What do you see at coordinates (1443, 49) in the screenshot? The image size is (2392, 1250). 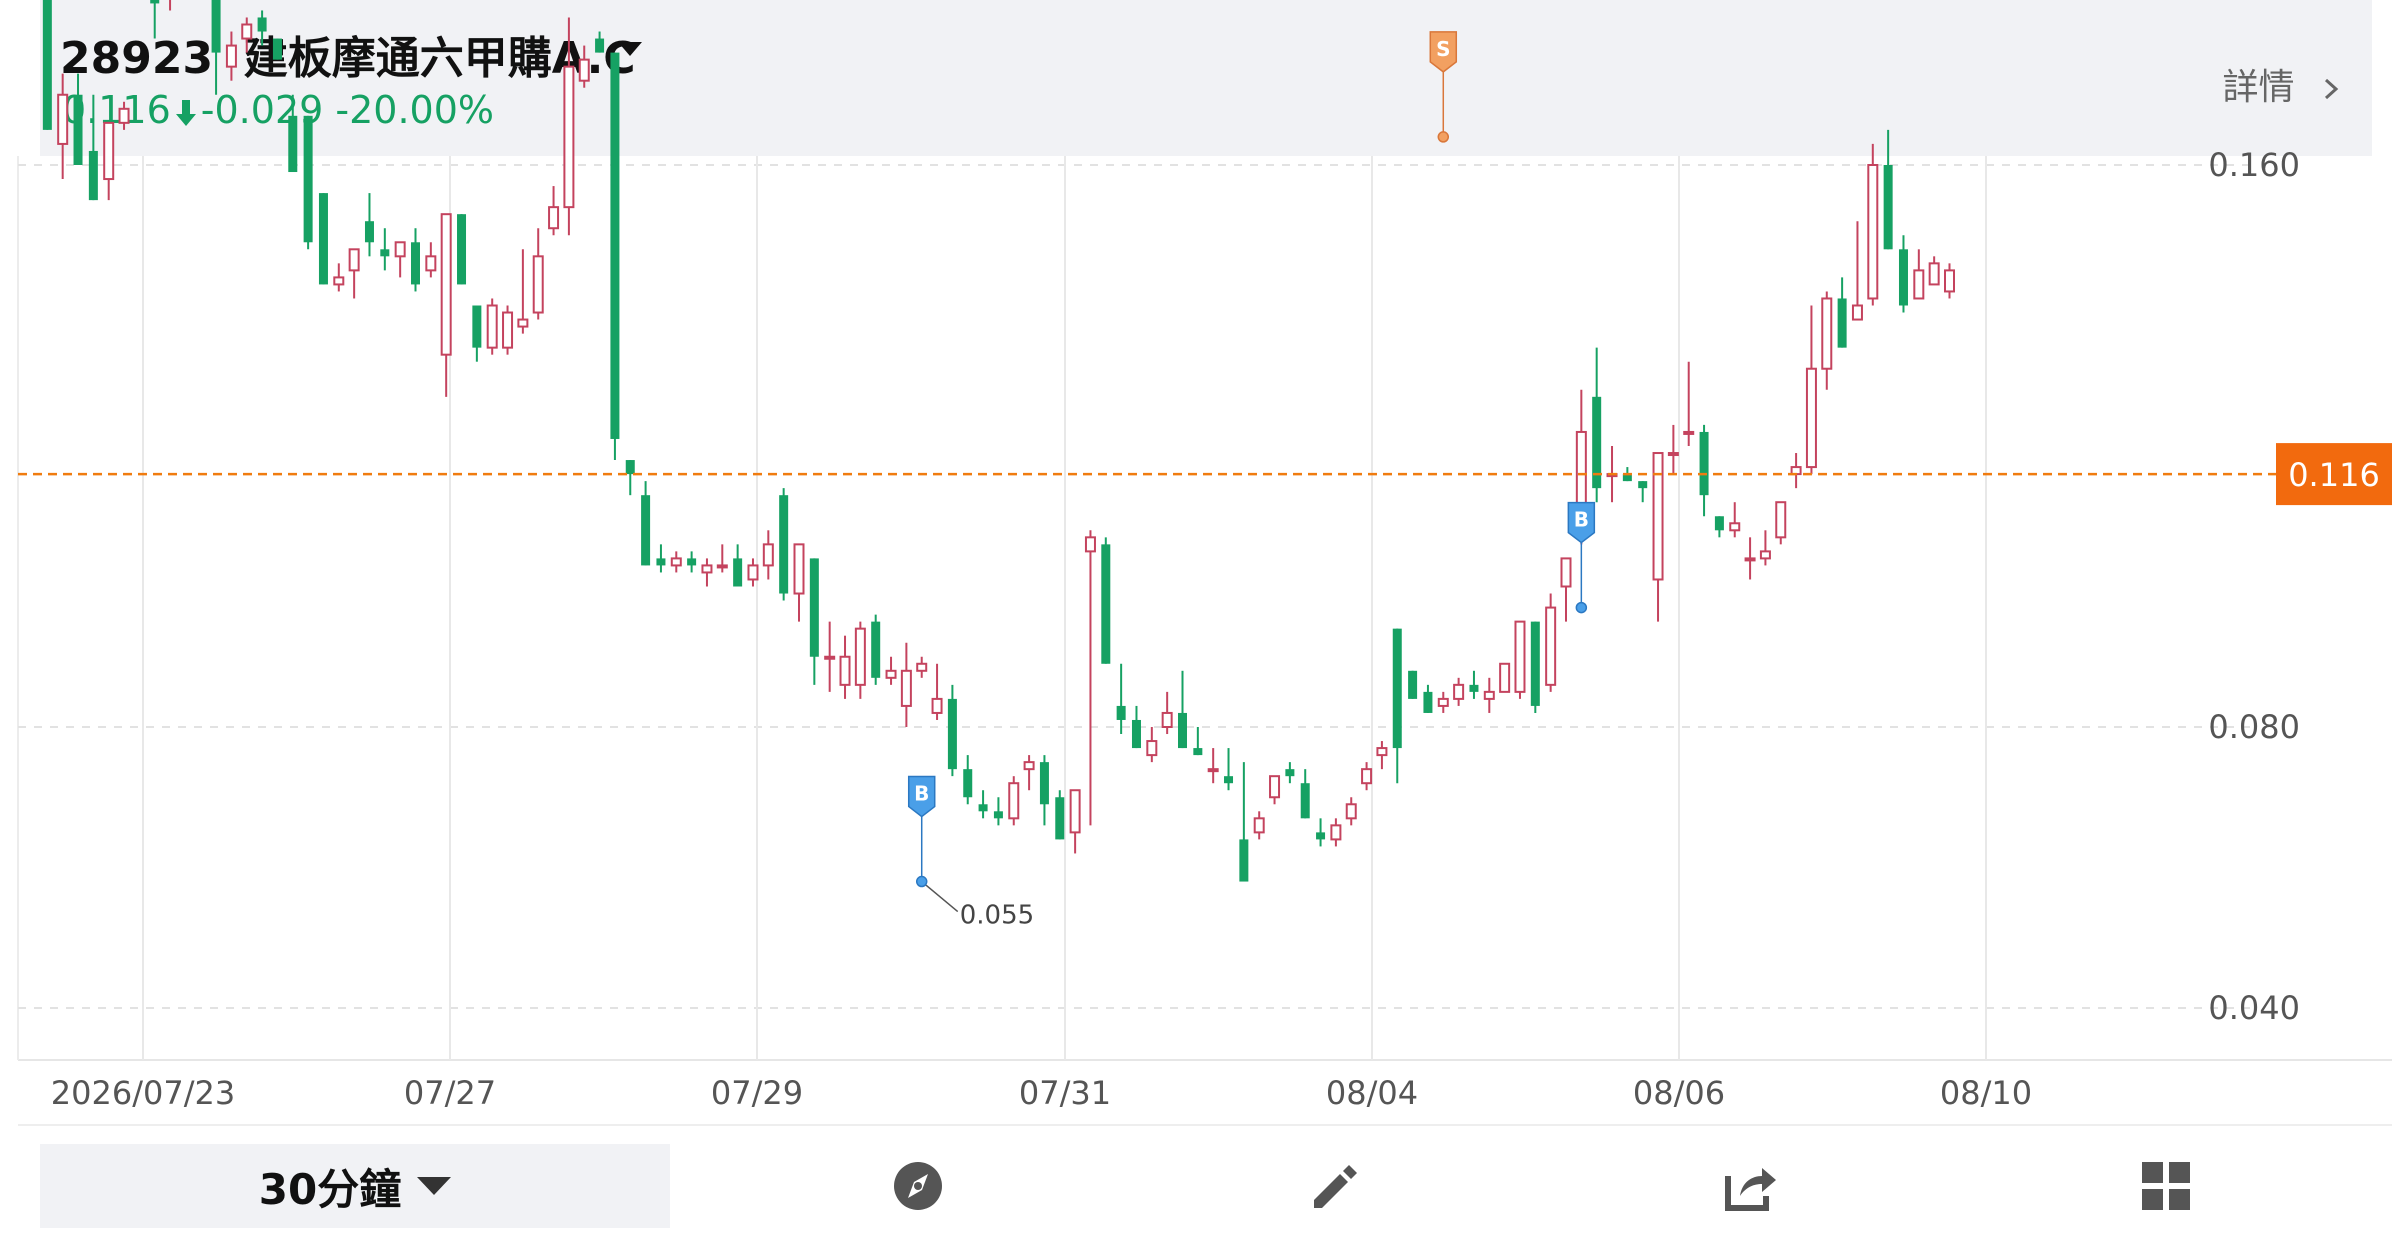 I see `marker-letter: S` at bounding box center [1443, 49].